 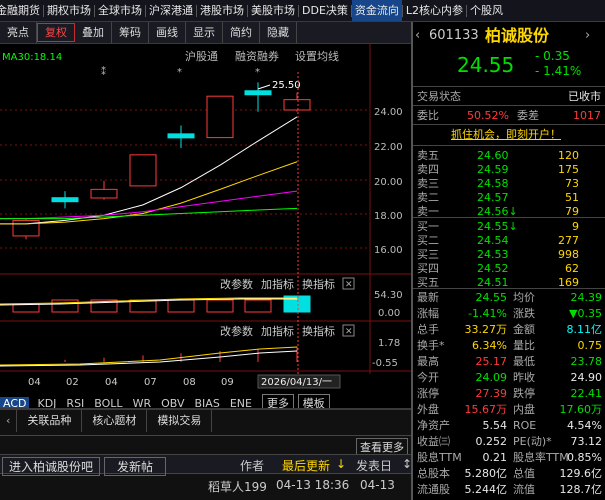 I want to click on restore-rights-button: 复权, so click(x=56, y=32).